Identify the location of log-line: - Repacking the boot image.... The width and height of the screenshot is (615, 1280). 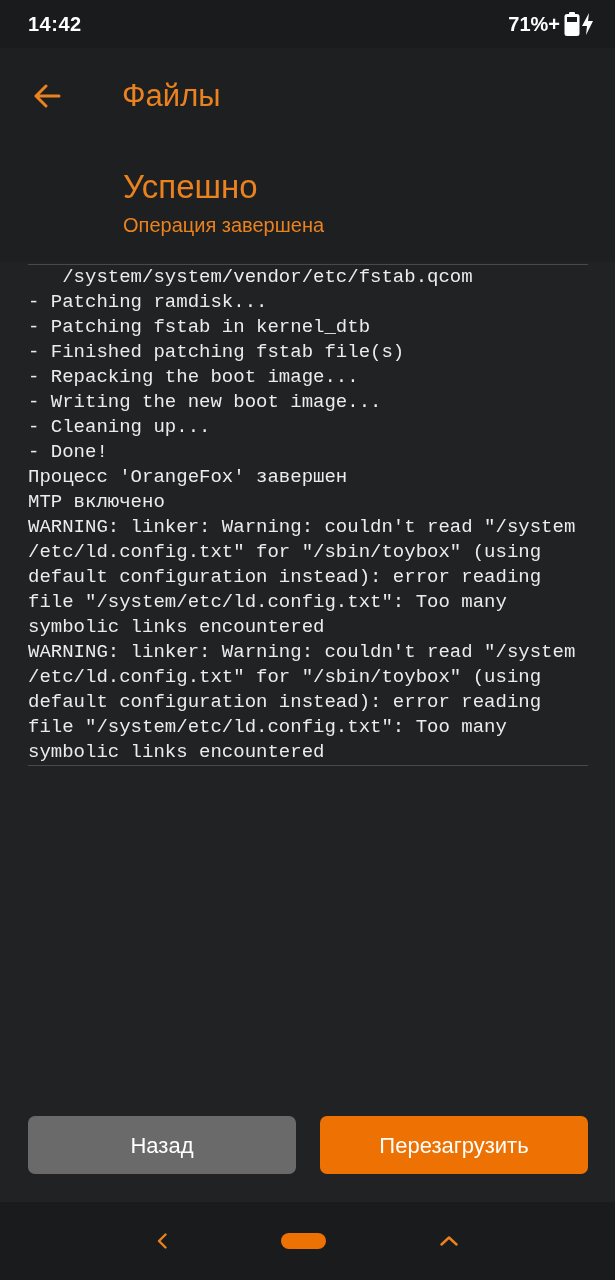
(194, 377).